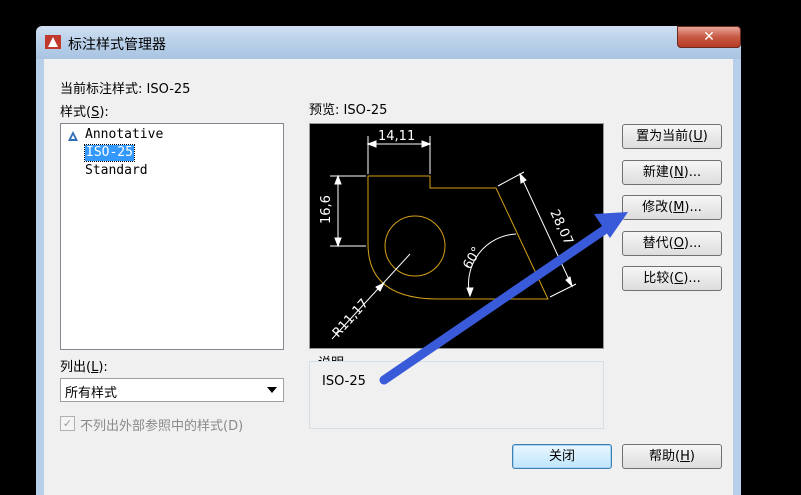 The image size is (801, 495). What do you see at coordinates (503, 298) in the screenshot?
I see `annotation-arrow` at bounding box center [503, 298].